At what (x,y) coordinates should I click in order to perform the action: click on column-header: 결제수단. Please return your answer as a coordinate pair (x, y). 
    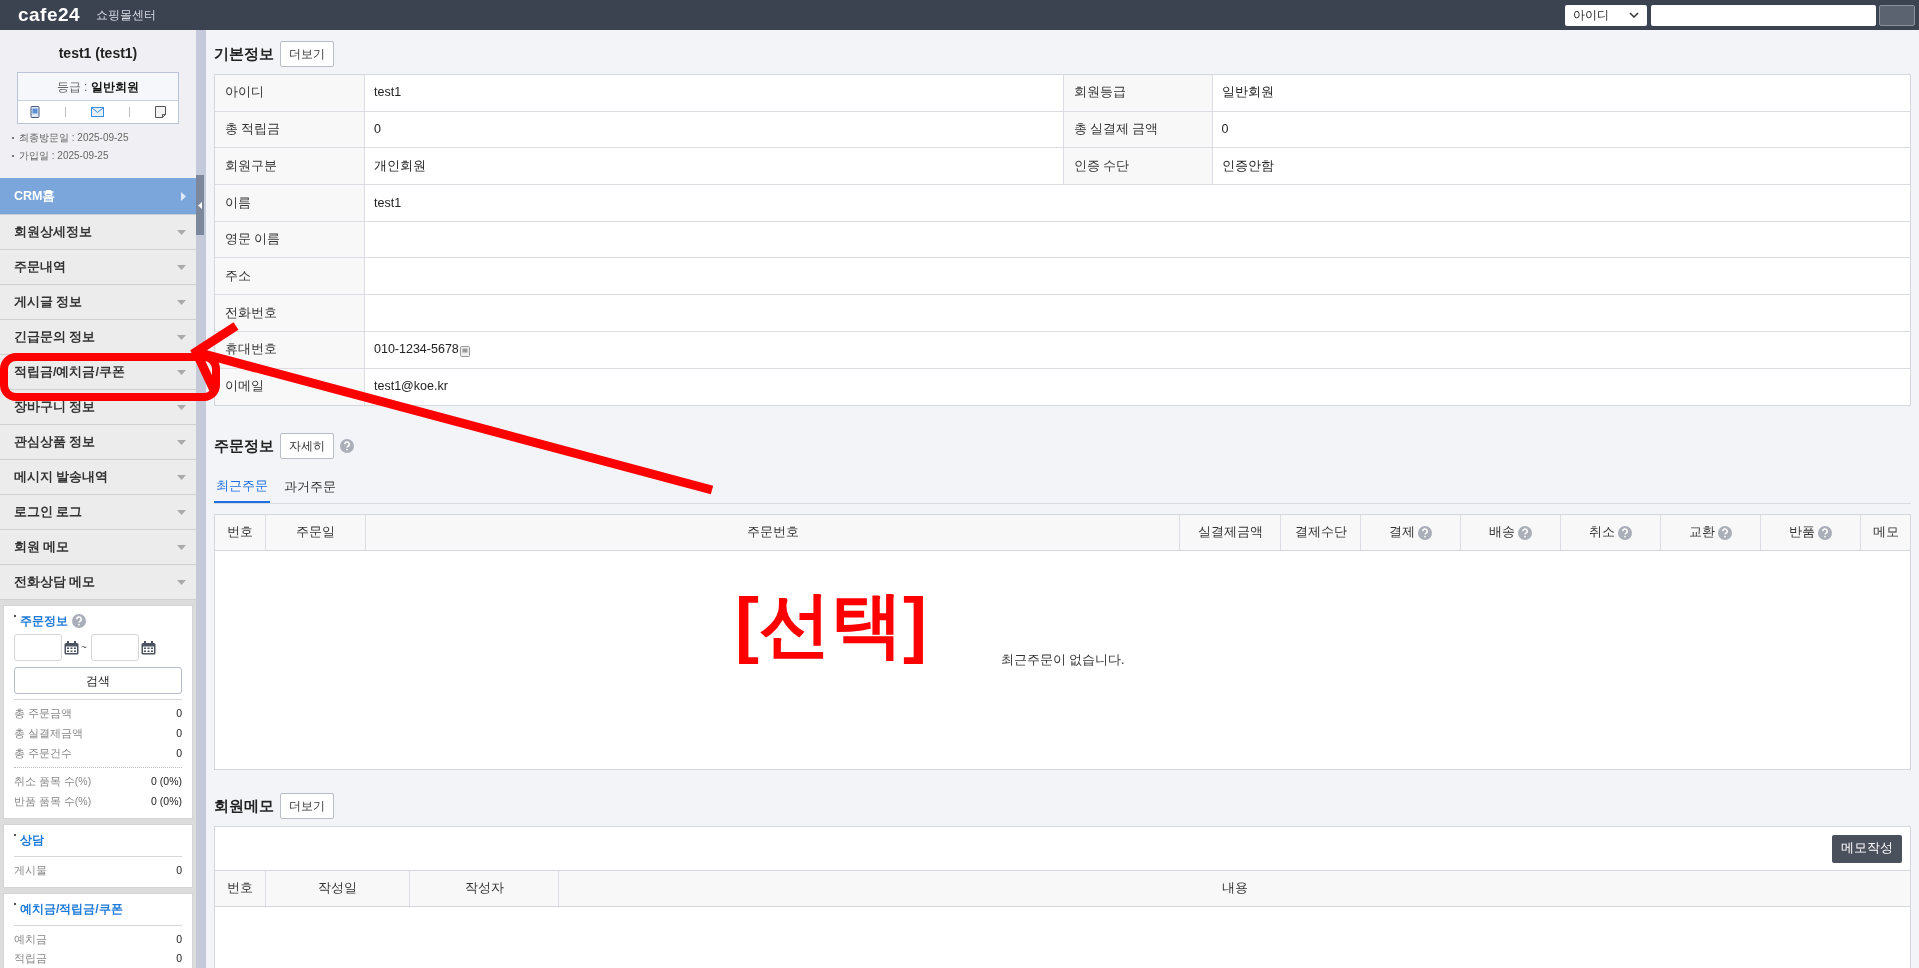
    Looking at the image, I should click on (1321, 533).